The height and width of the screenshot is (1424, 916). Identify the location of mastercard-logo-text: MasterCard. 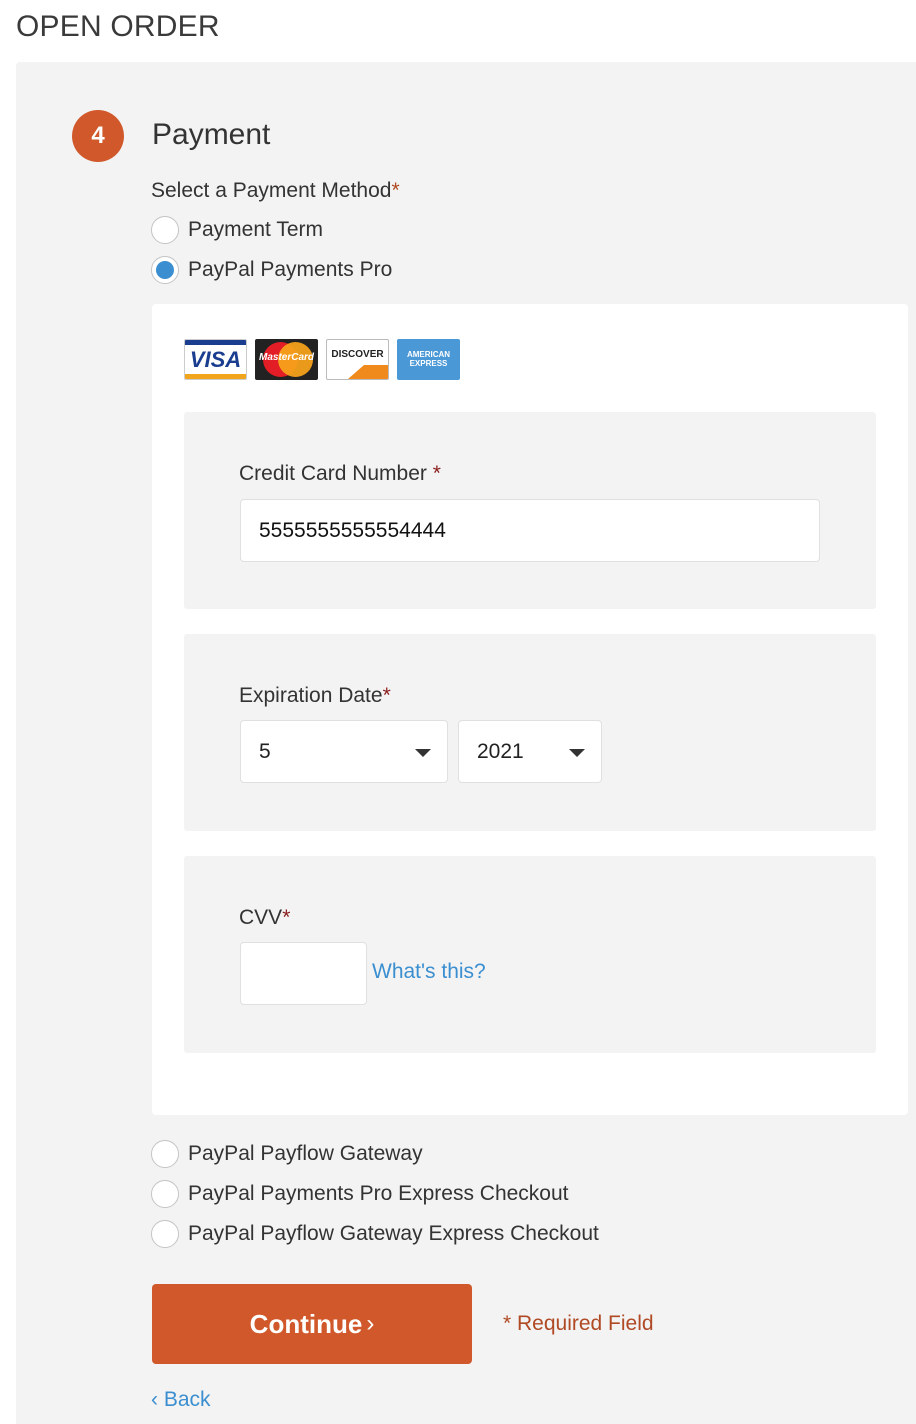
(286, 357).